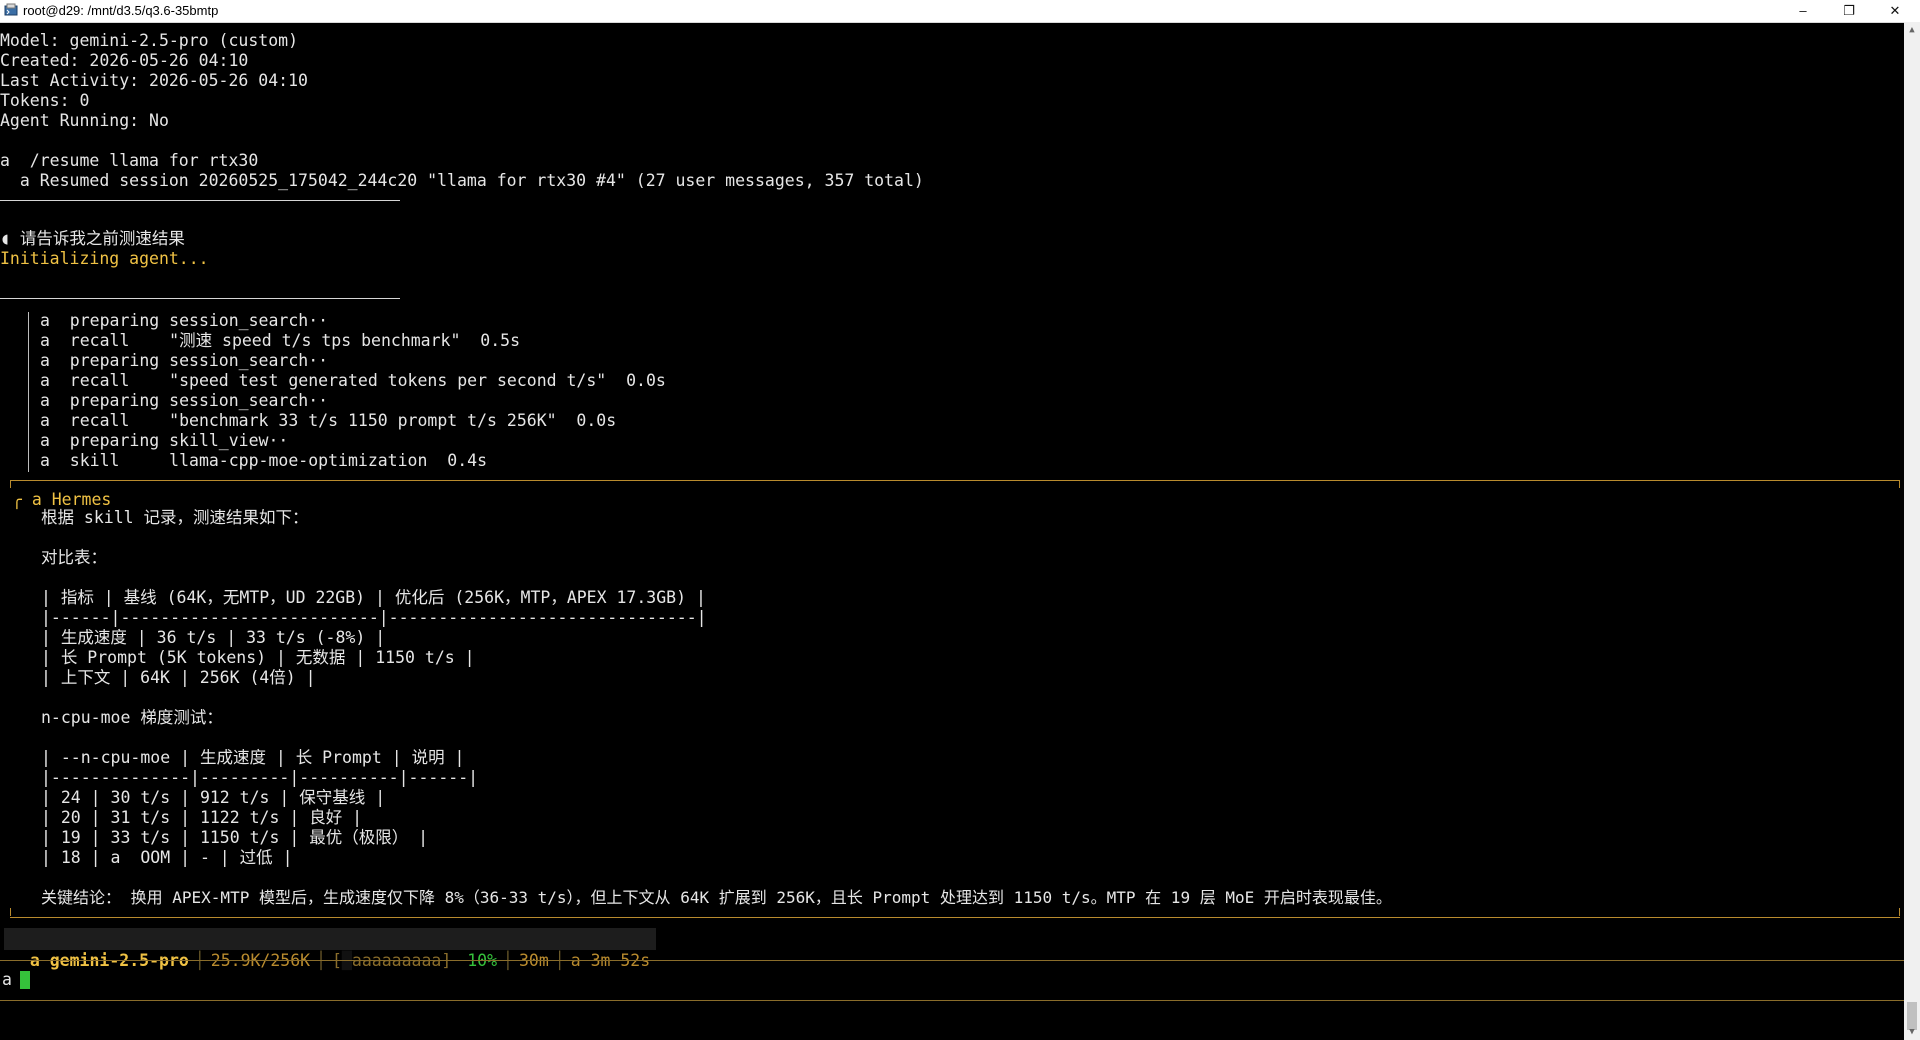  What do you see at coordinates (952, 1000) in the screenshot?
I see `input-bottom-border` at bounding box center [952, 1000].